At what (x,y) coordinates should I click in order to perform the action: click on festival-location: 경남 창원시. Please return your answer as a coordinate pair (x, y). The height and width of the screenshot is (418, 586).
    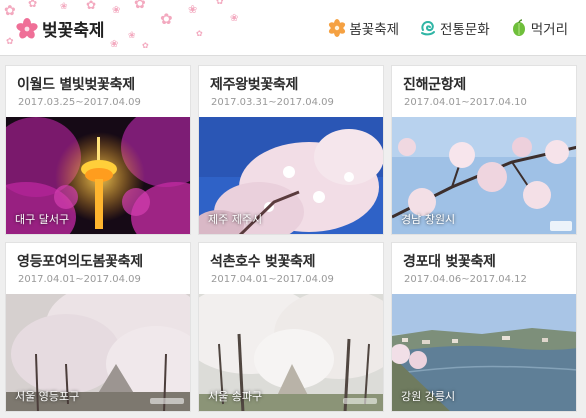
    Looking at the image, I should click on (428, 219).